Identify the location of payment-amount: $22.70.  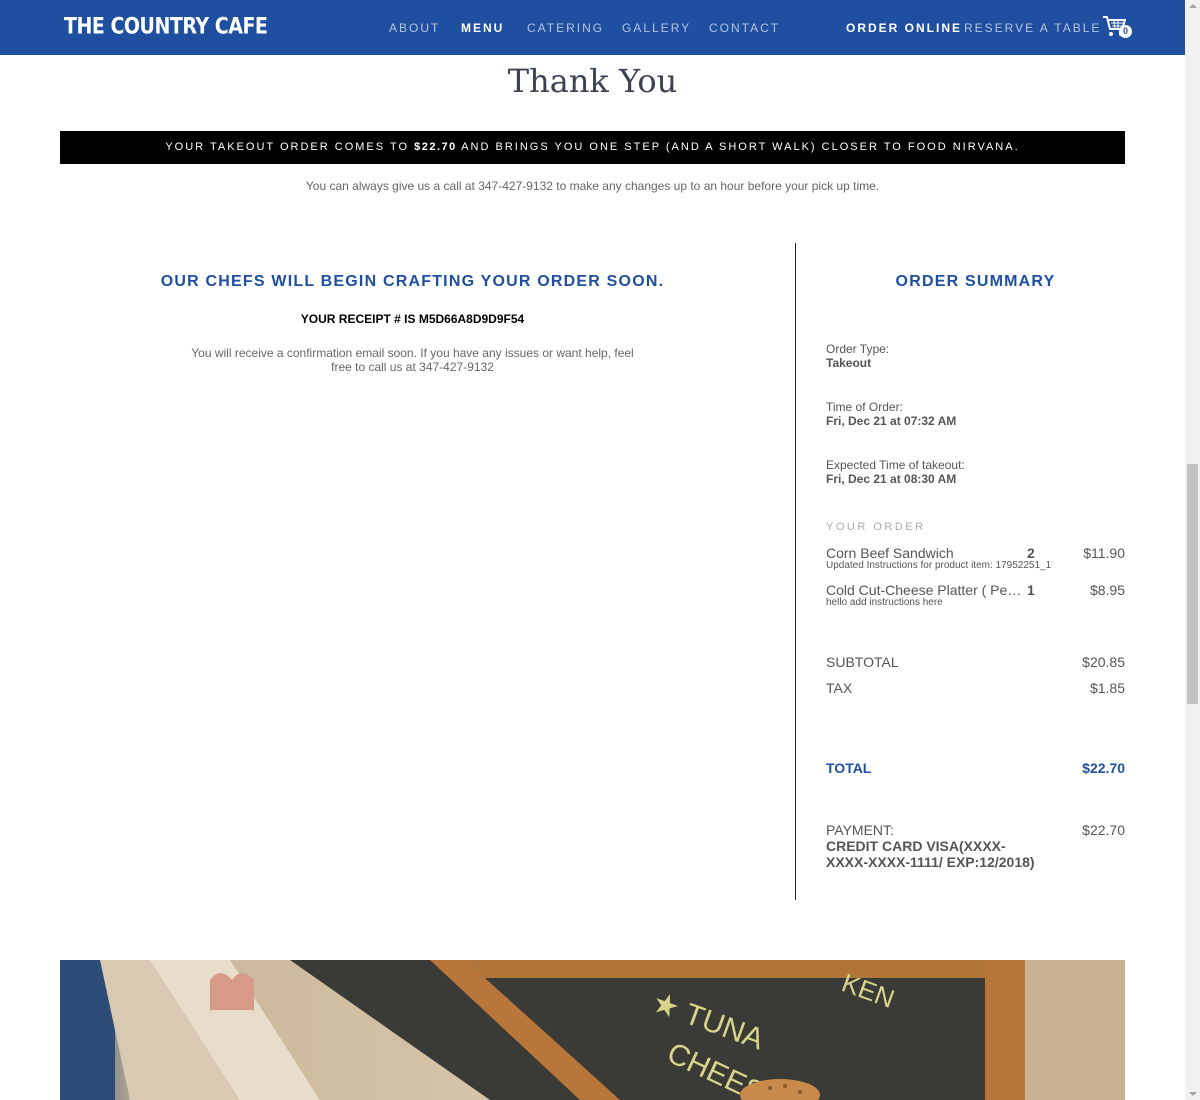
(1103, 830).